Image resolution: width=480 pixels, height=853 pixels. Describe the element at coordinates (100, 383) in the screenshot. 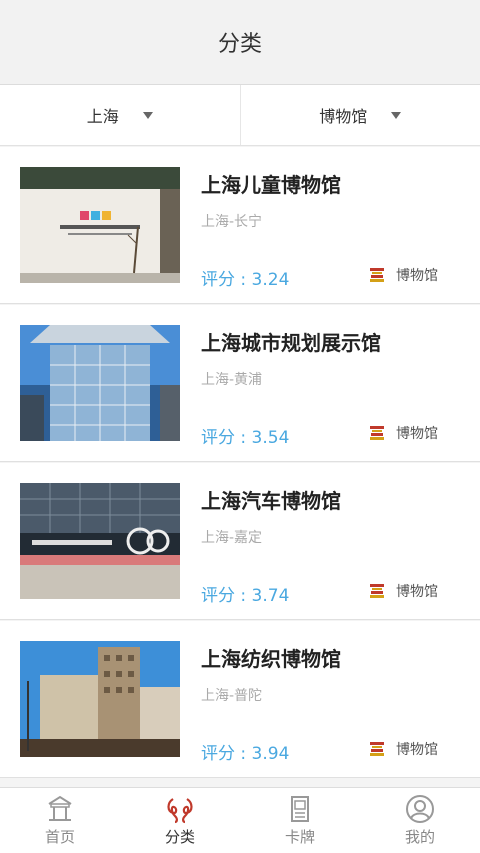

I see `urban-planning-hall-photo` at that location.